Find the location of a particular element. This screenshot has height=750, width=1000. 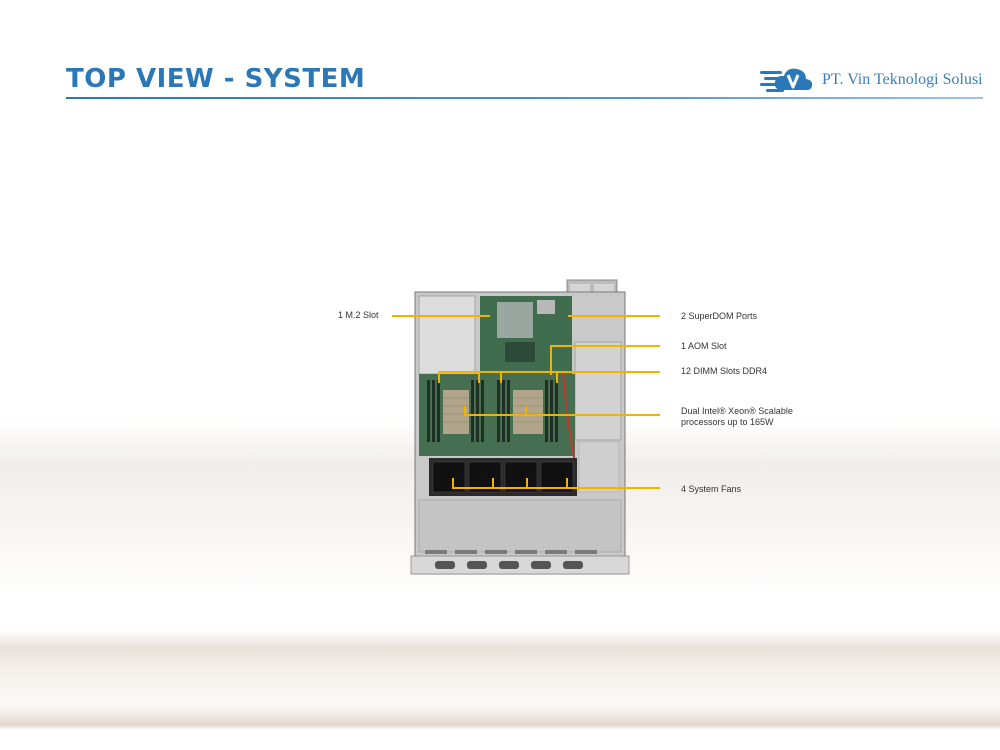

callout-m2-slot: 1 M.2 Slot is located at coordinates (358, 315).